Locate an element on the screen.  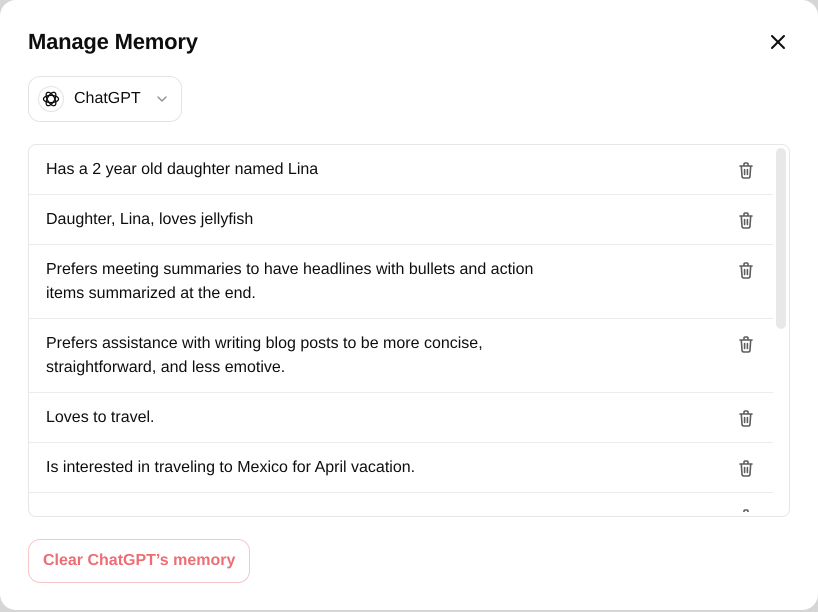
close-icon is located at coordinates (778, 42).